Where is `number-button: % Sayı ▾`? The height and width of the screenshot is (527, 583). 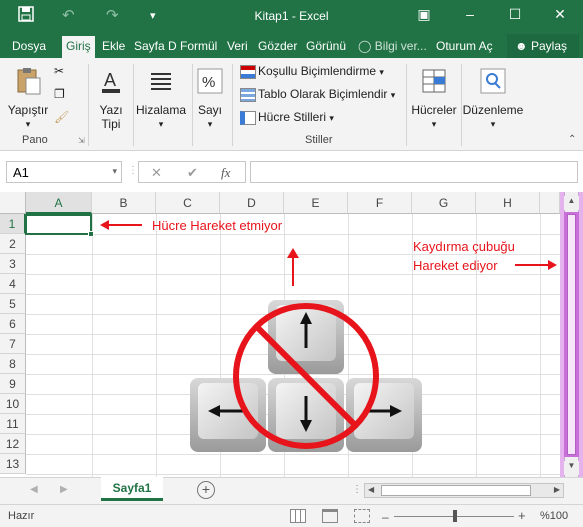
number-button: % Sayı ▾ is located at coordinates (210, 98).